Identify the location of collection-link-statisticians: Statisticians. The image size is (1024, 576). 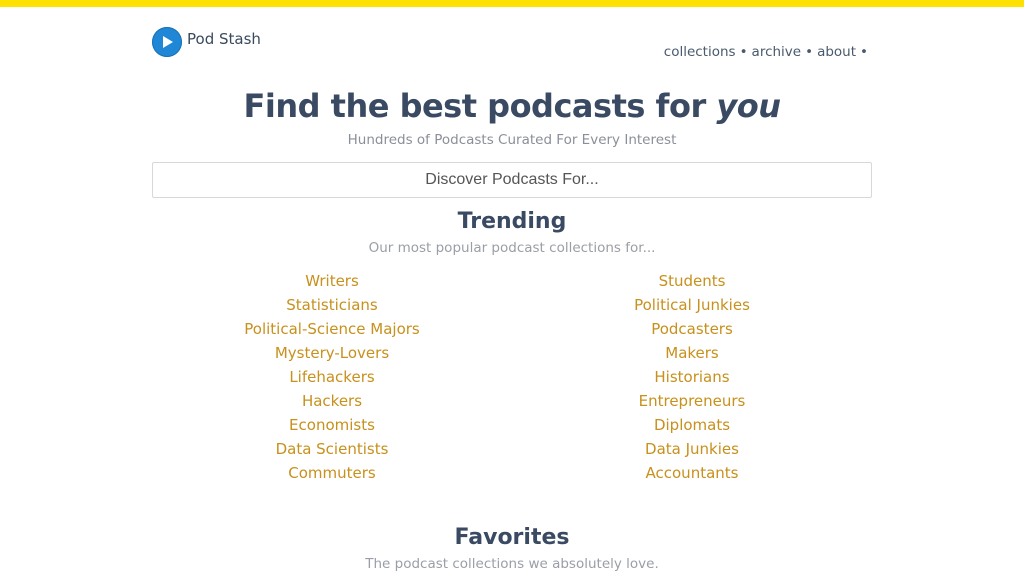
(332, 305).